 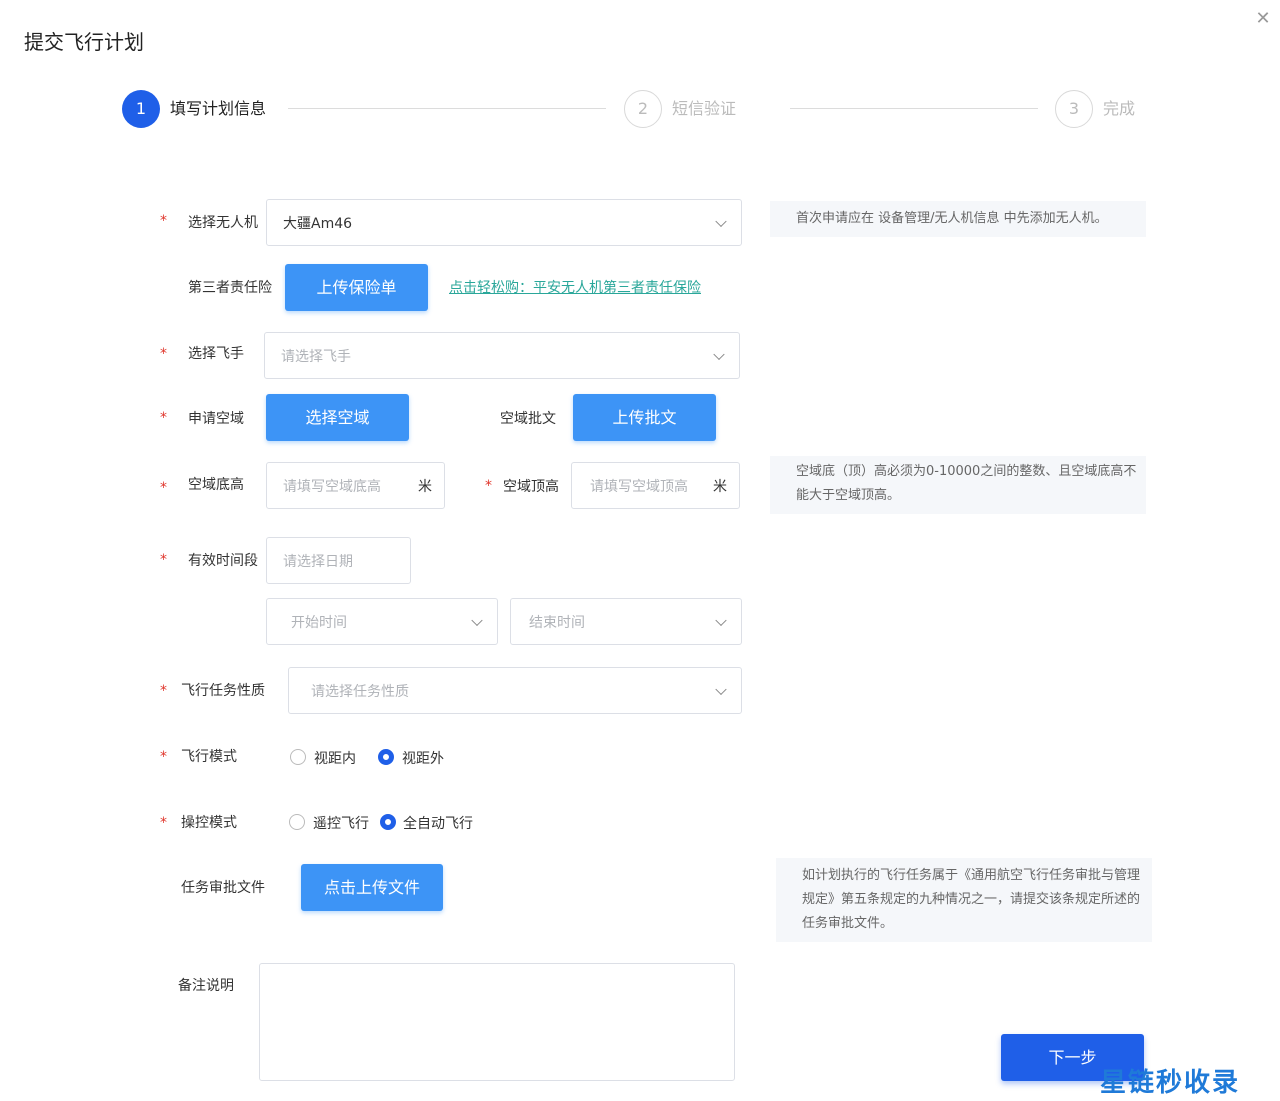 I want to click on start-time-placeholder: 开始时间, so click(x=319, y=622).